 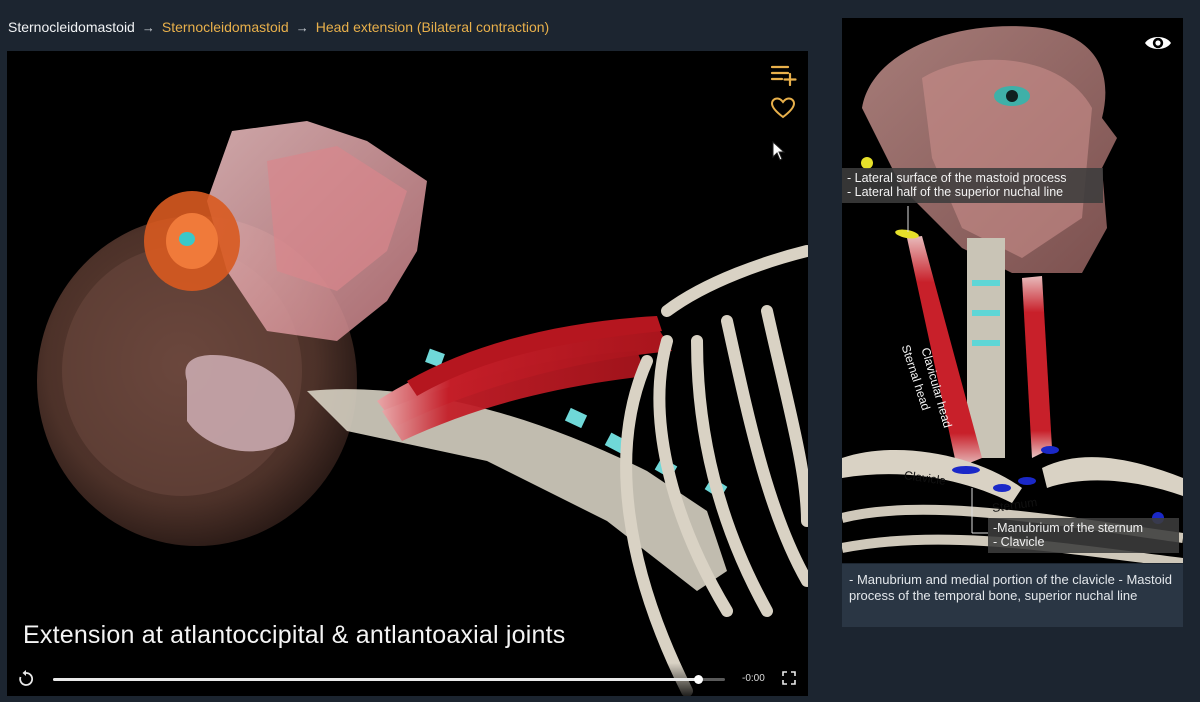 I want to click on insertion-line-2: - Clavicle, so click(x=1019, y=542).